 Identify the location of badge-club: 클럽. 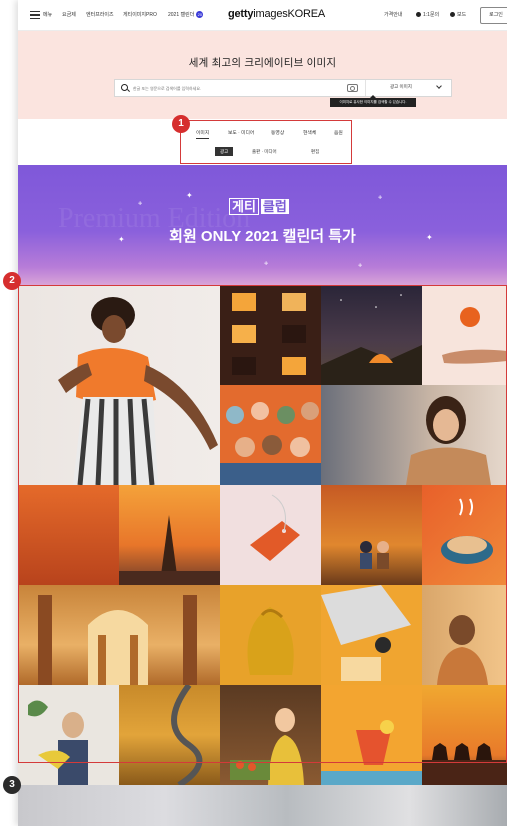
(274, 206).